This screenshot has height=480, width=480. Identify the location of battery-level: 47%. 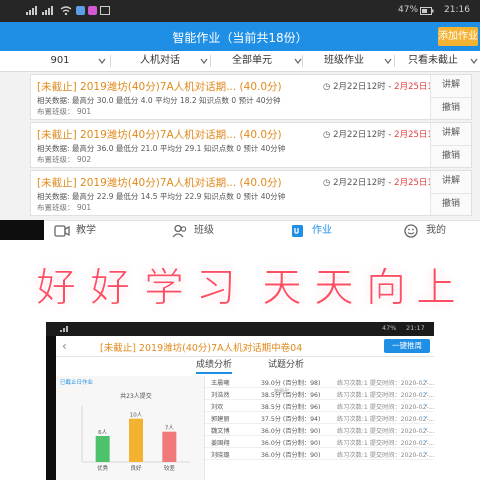
(389, 328).